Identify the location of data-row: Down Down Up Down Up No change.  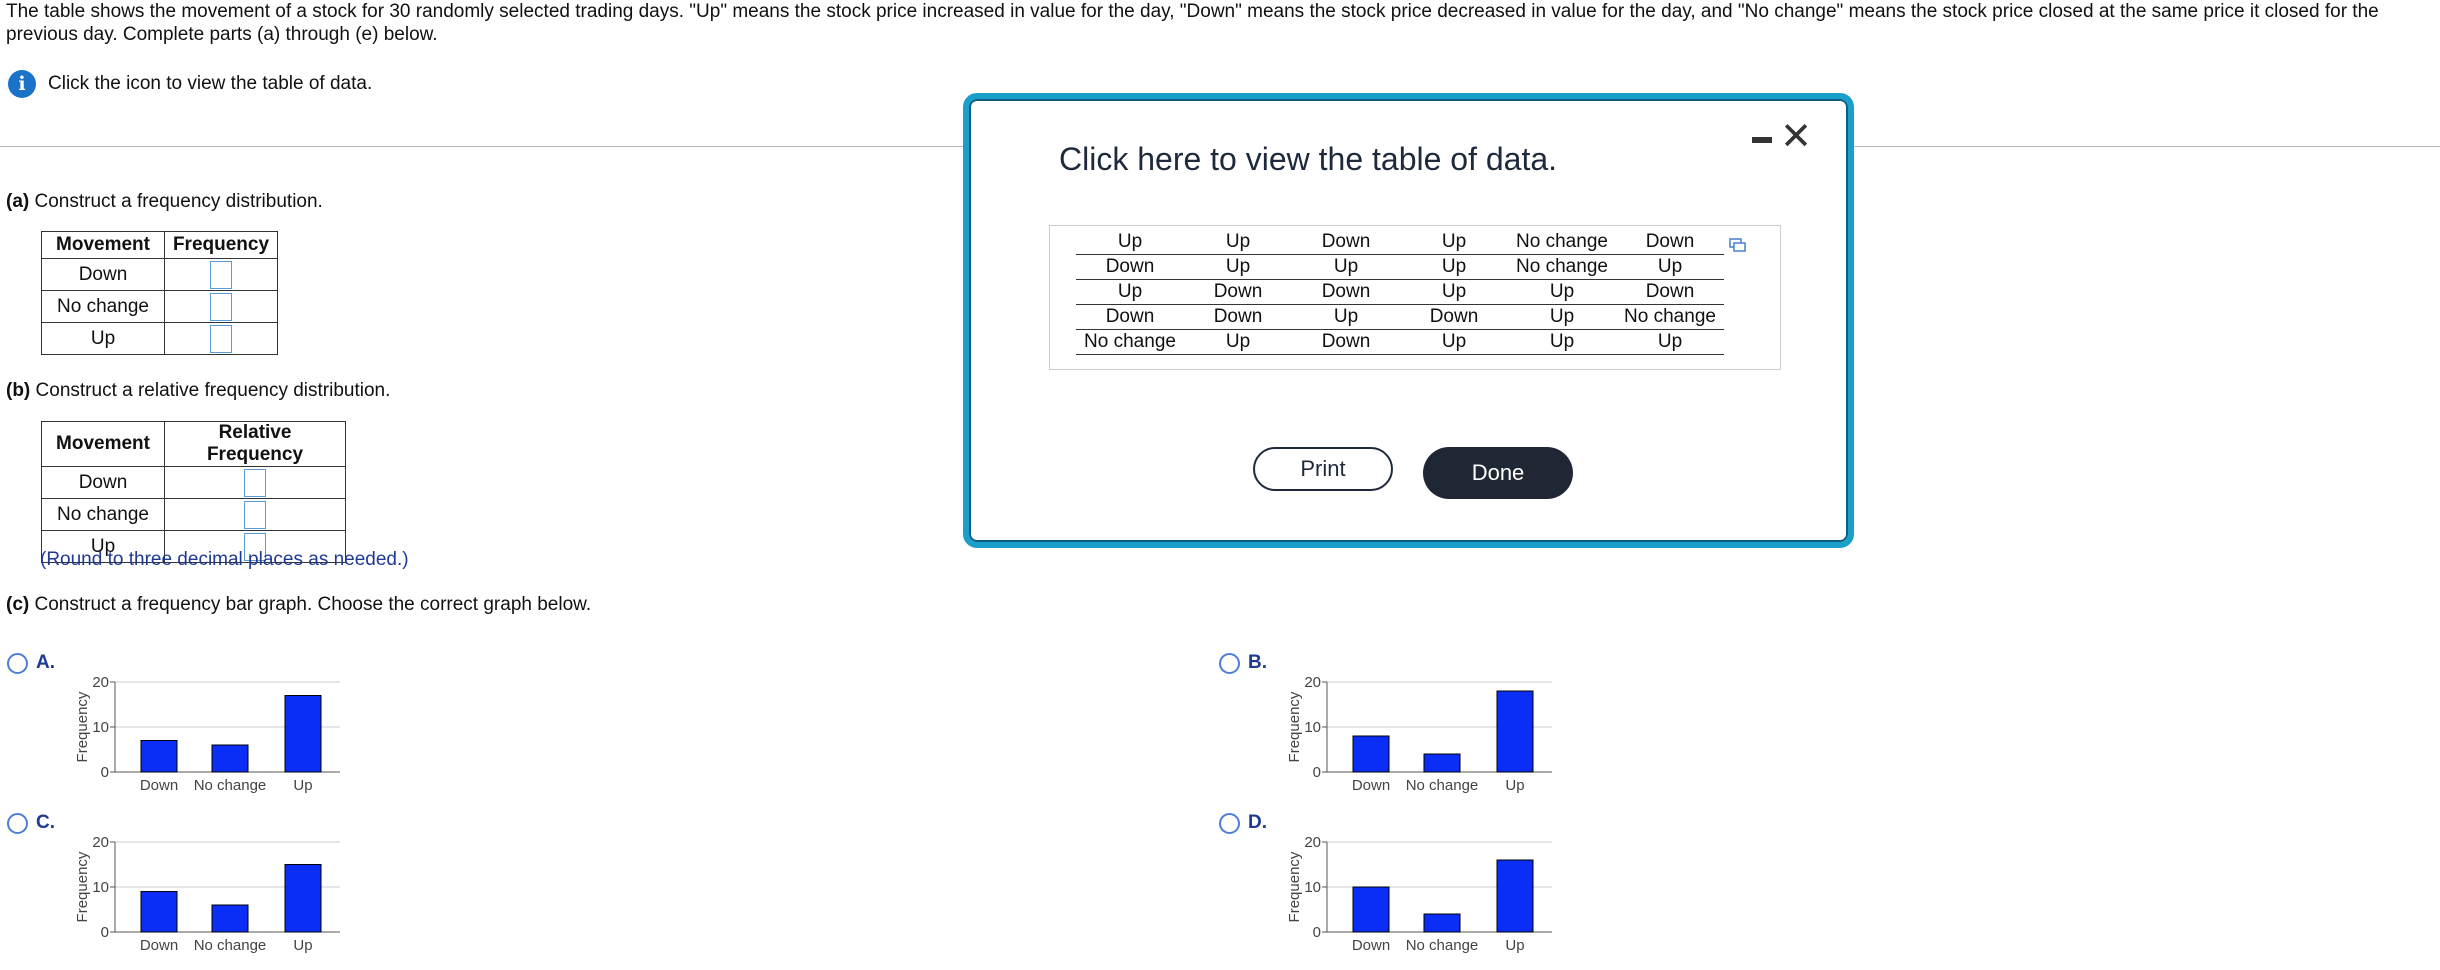
(1400, 317).